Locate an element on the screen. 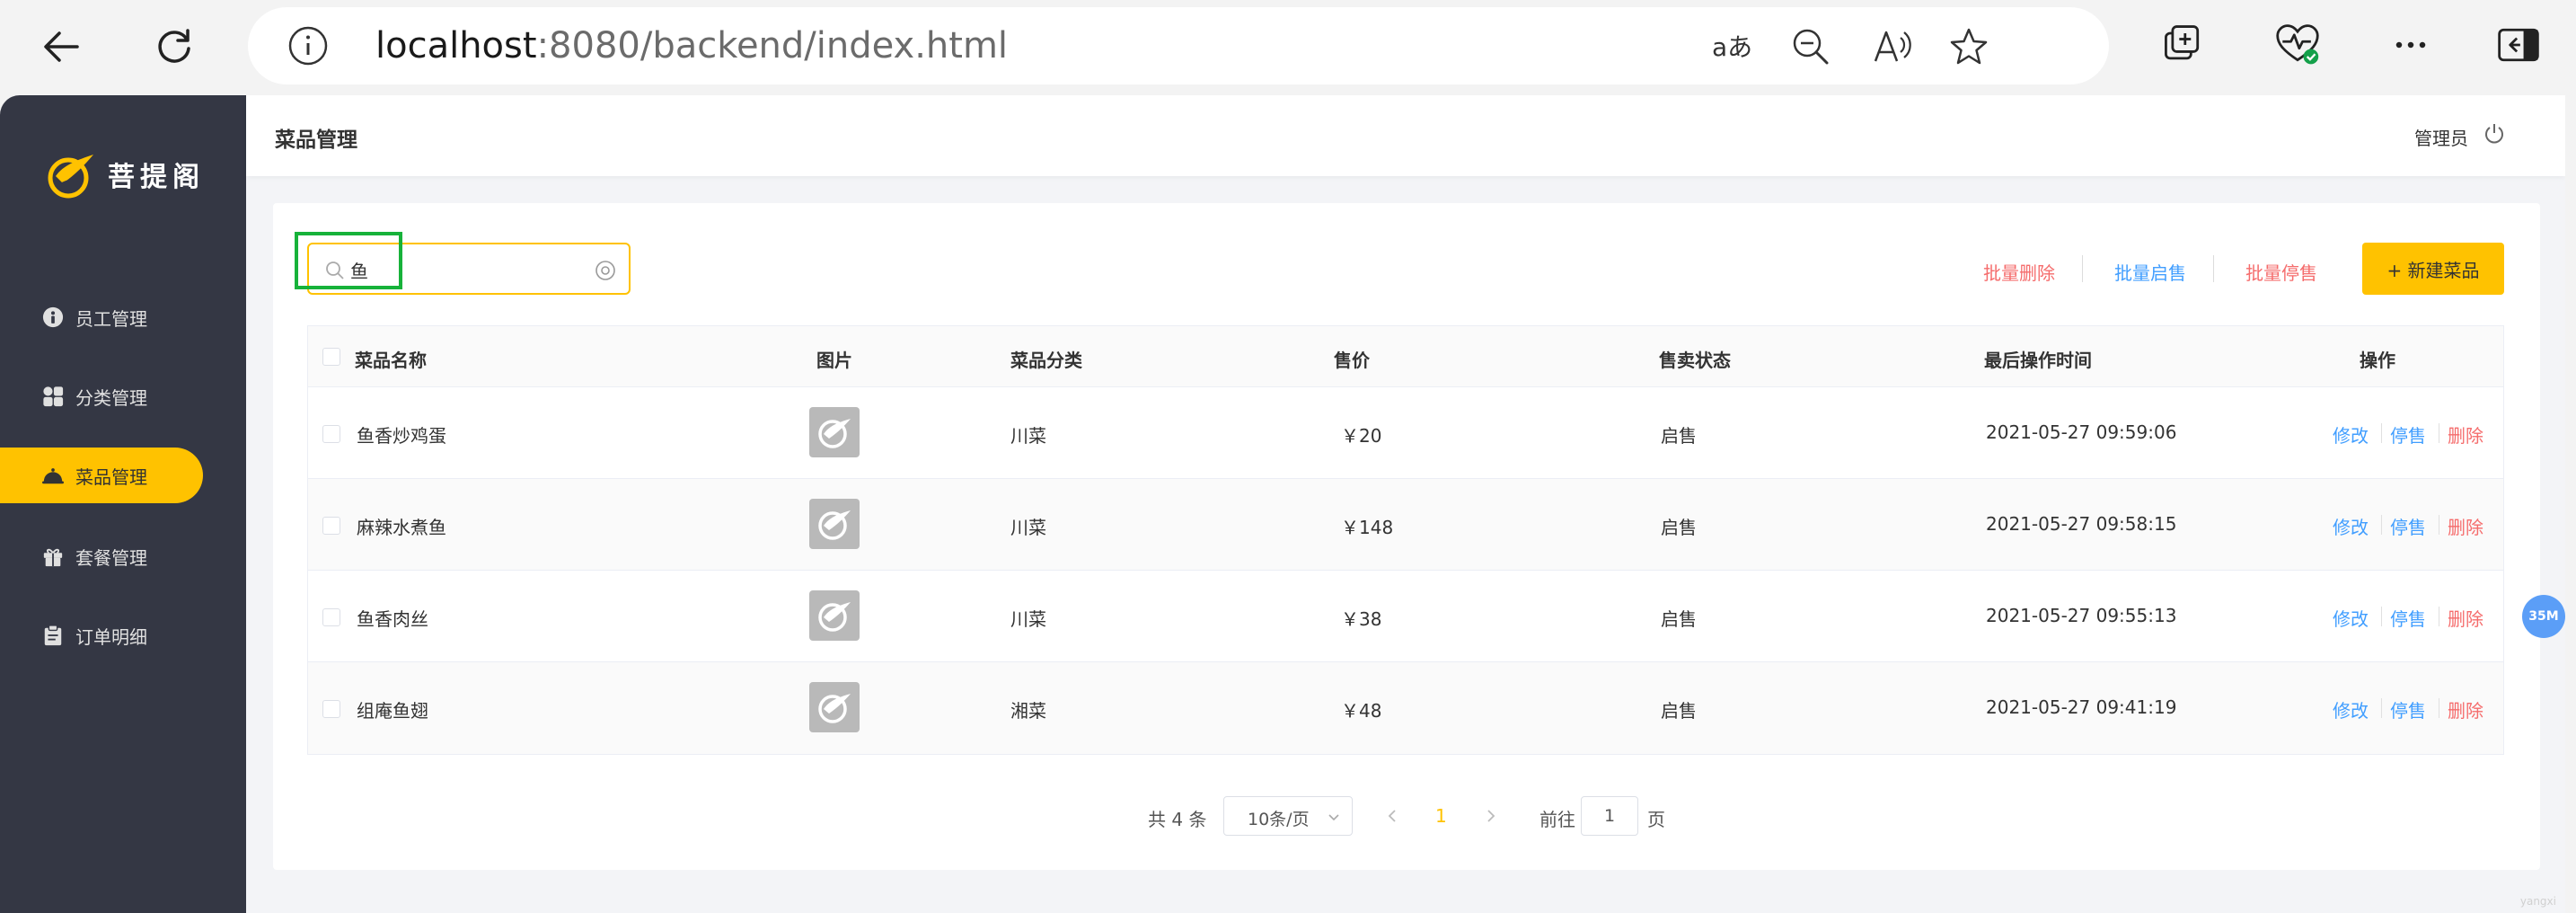 This screenshot has height=913, width=2576. col-header-image: 图片 is located at coordinates (834, 360).